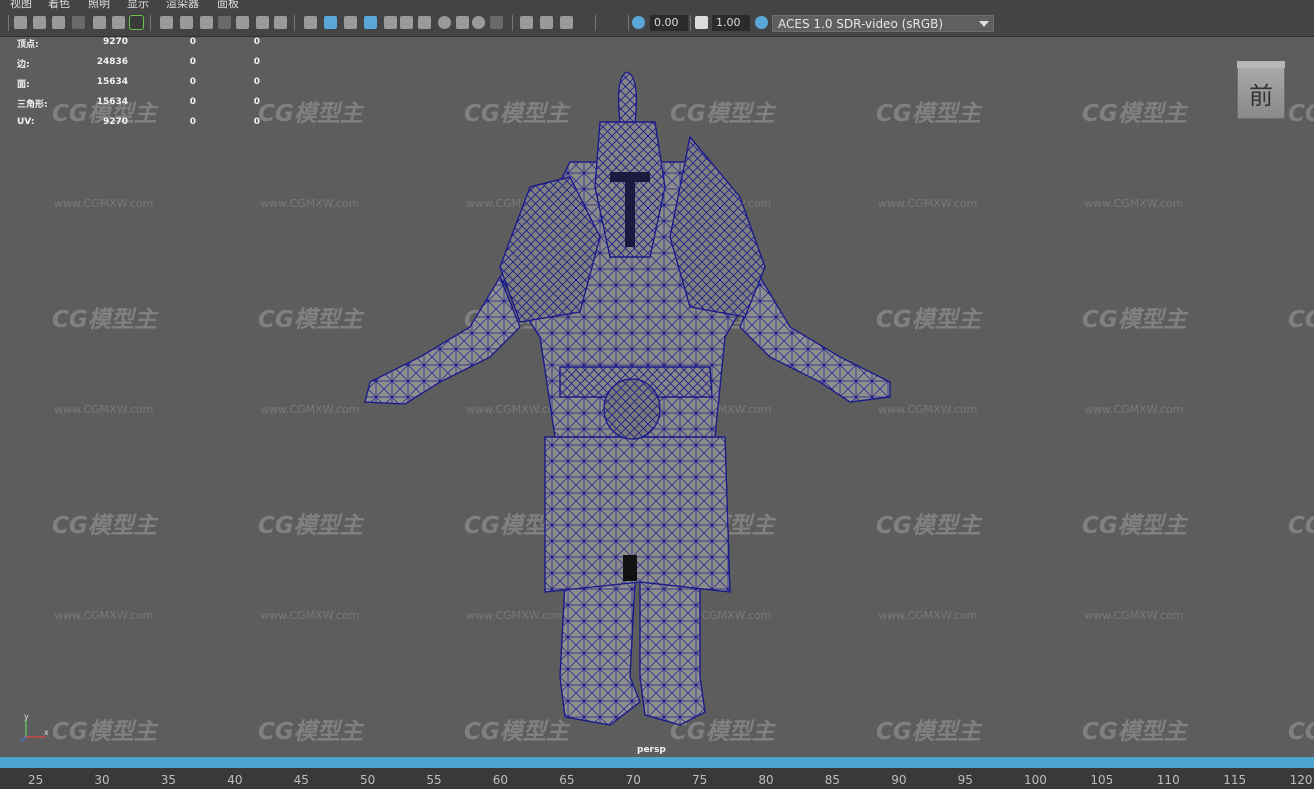 The width and height of the screenshot is (1314, 789). I want to click on hud-row: 顶点: 9270 0 0, so click(140, 47).